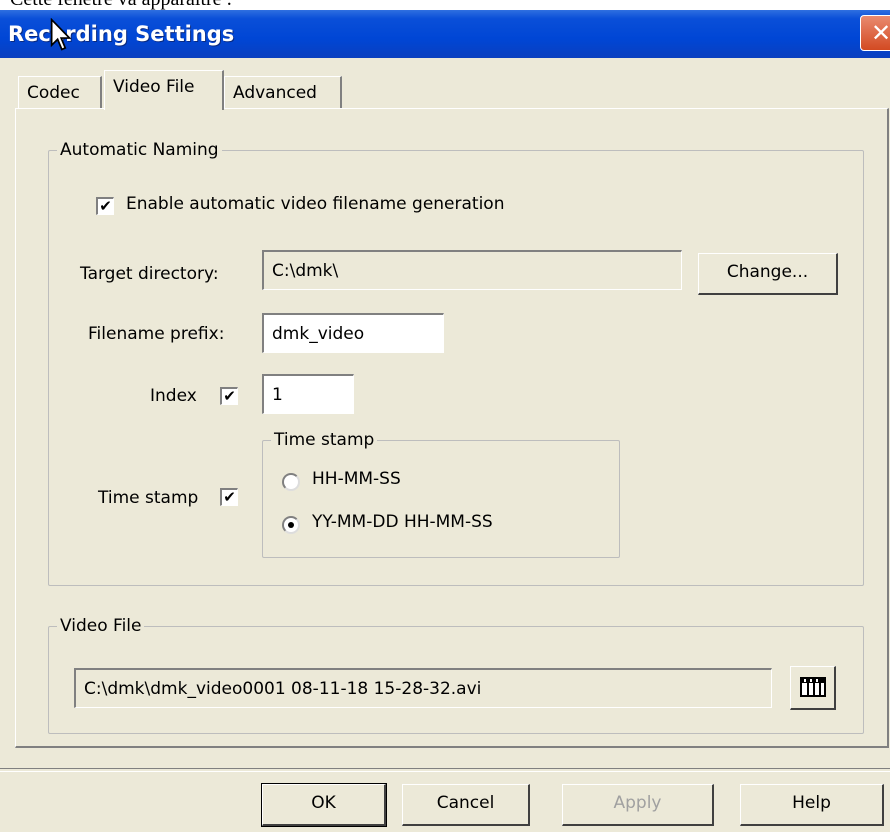  I want to click on time-stamp-label: Time stamp, so click(148, 498).